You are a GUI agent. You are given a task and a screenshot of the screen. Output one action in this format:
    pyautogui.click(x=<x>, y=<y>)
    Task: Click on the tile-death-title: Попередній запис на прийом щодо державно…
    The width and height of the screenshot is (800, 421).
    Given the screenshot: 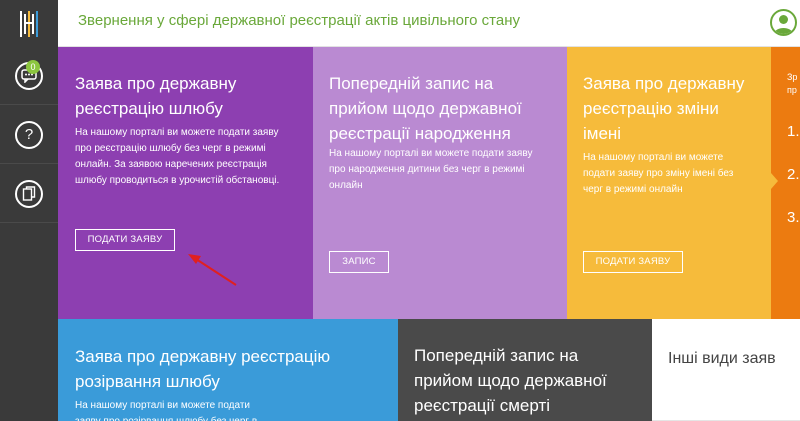 What is the action you would take?
    pyautogui.click(x=510, y=380)
    